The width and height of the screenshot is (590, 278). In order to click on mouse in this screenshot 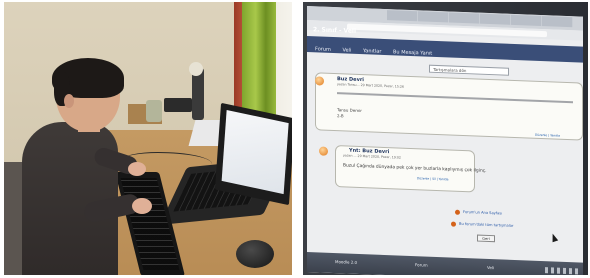, I will do `click(255, 254)`.